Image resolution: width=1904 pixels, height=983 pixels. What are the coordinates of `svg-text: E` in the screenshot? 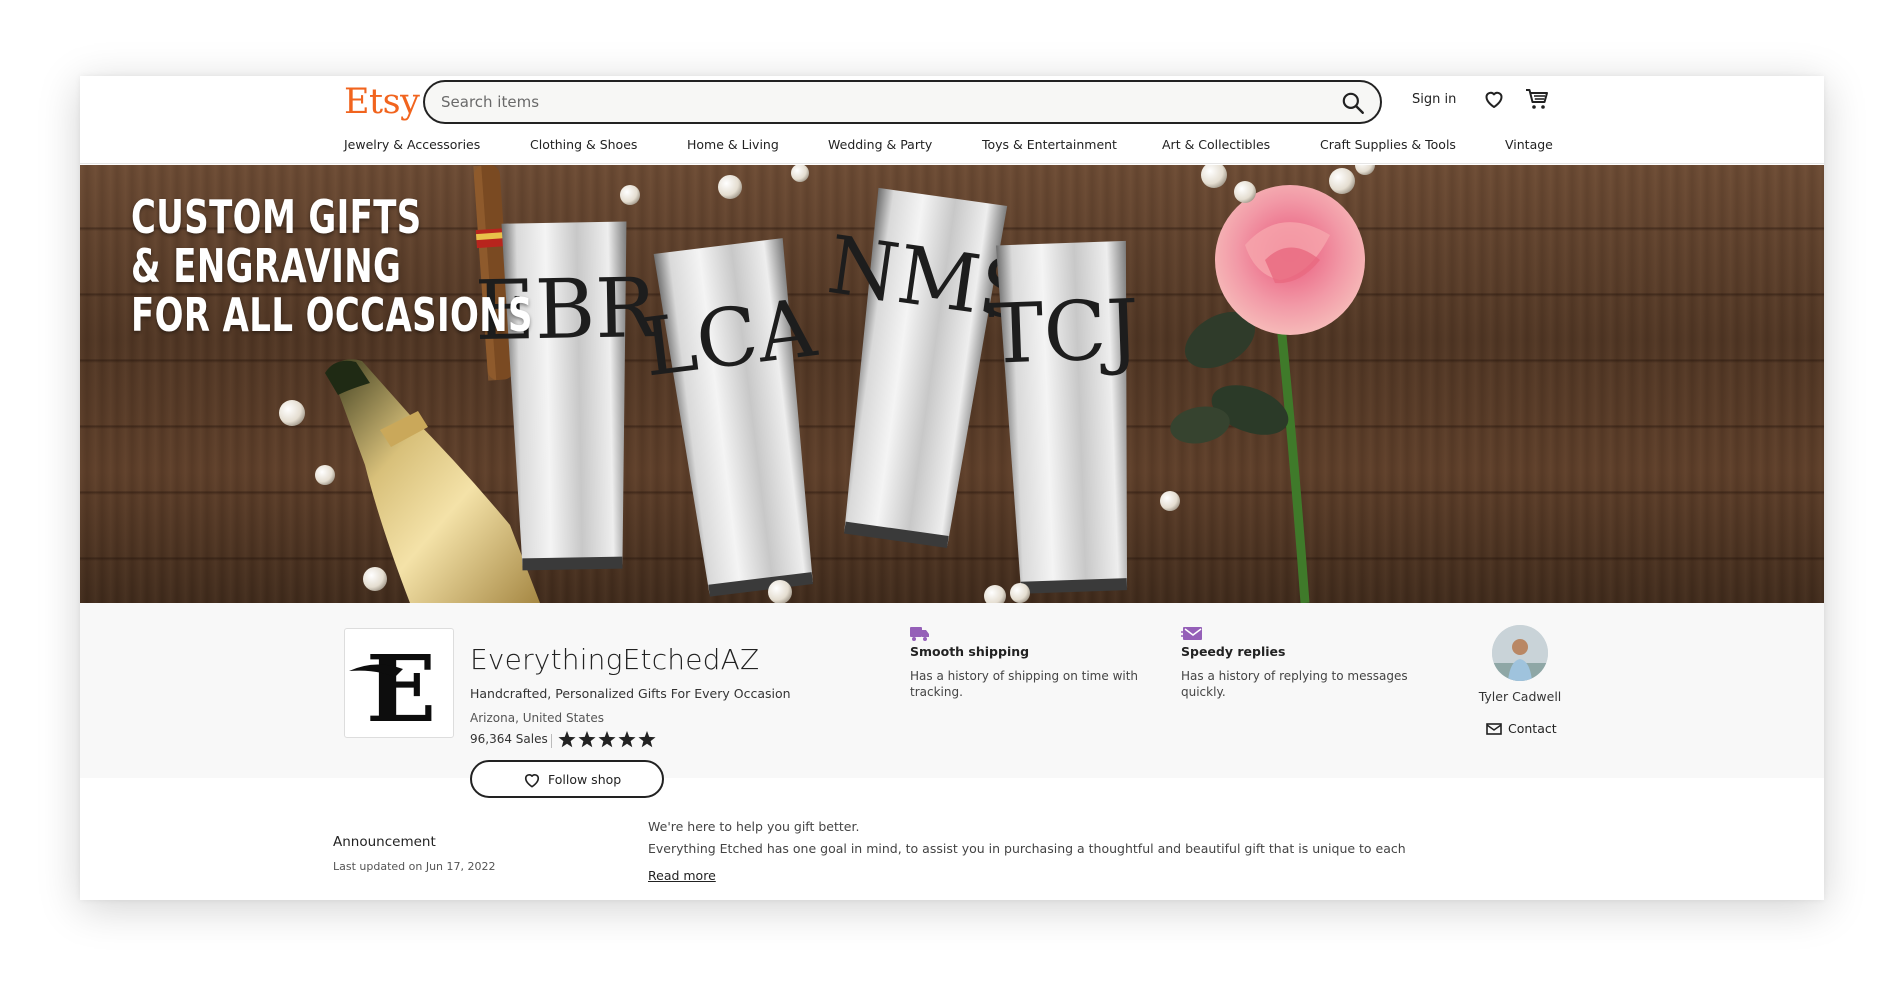 It's located at (401, 686).